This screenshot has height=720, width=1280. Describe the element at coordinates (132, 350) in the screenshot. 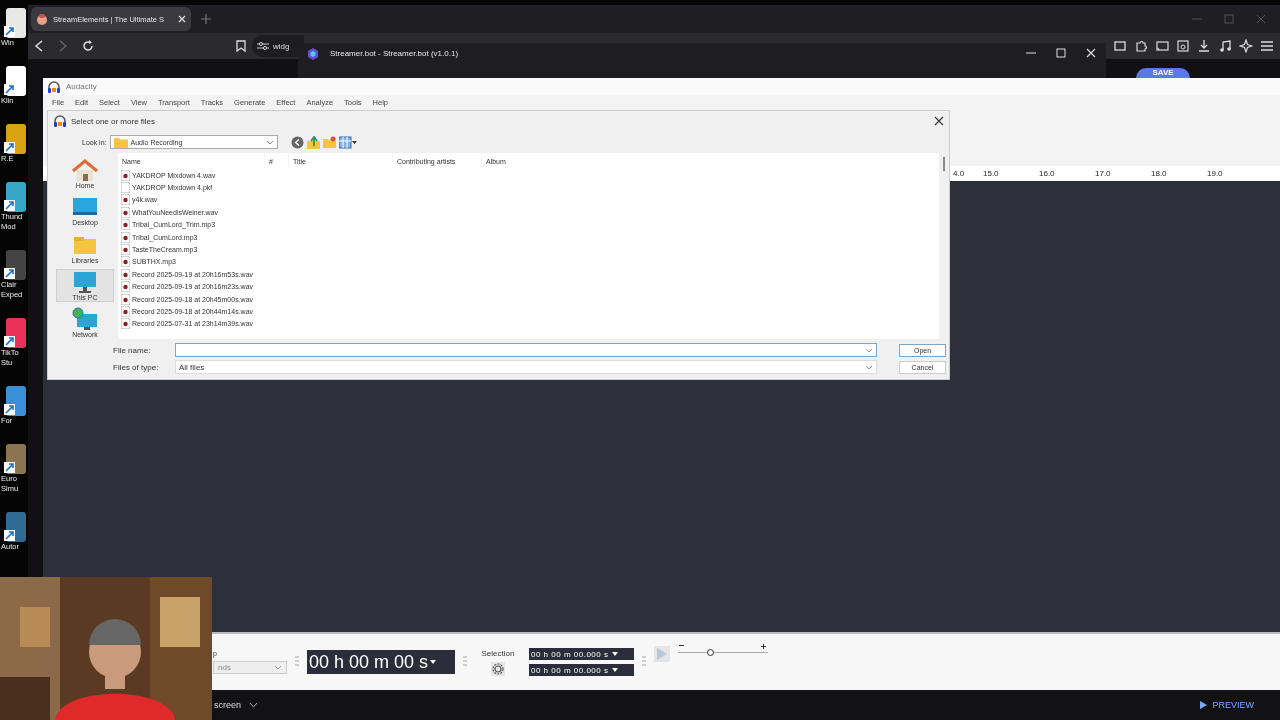

I see `field-label: File name:` at that location.